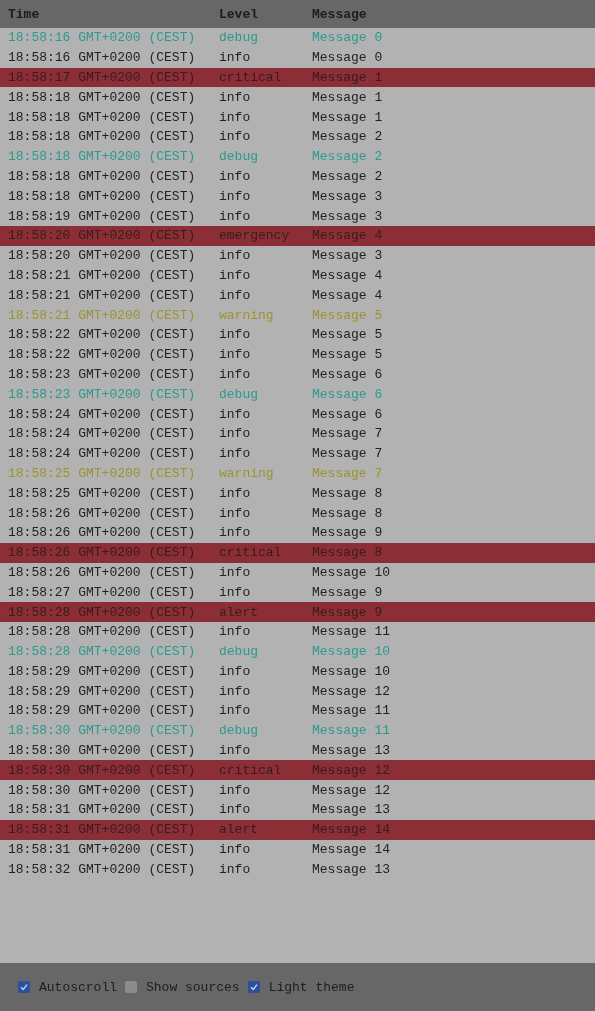  Describe the element at coordinates (24, 14) in the screenshot. I see `column-header: Time` at that location.